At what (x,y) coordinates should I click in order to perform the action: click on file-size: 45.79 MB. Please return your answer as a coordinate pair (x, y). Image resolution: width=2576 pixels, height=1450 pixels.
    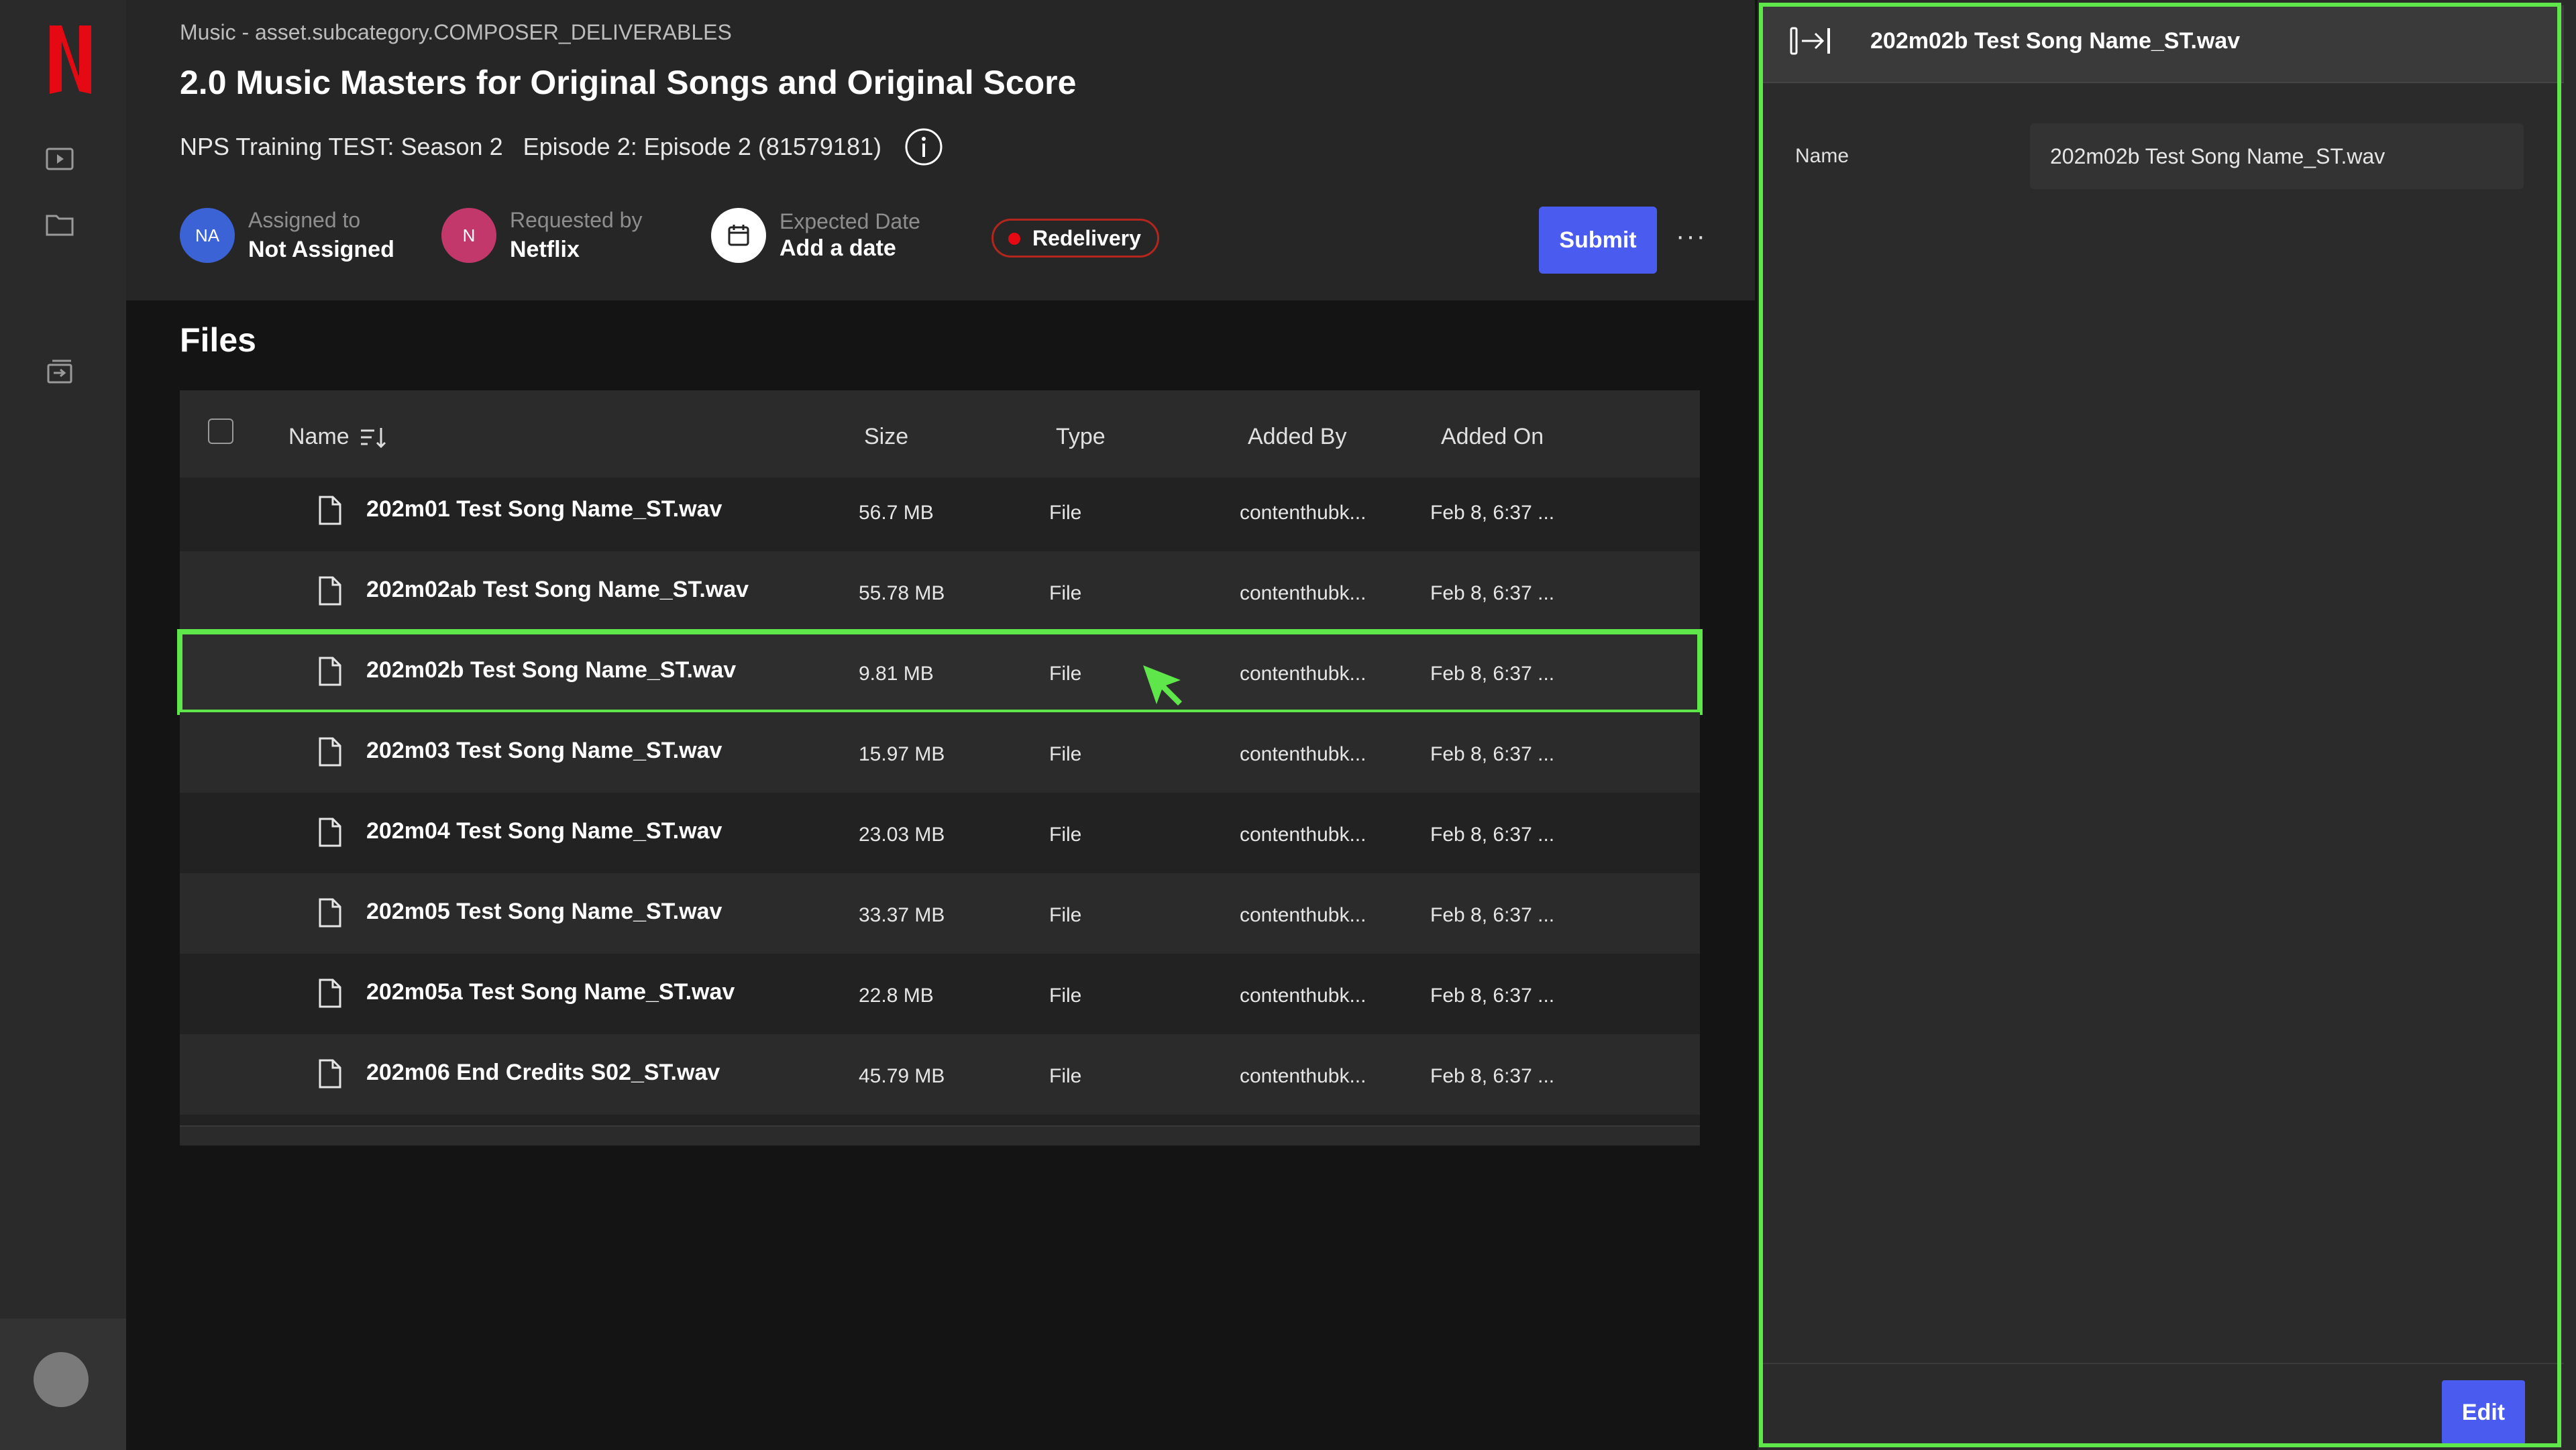
    Looking at the image, I should click on (902, 1076).